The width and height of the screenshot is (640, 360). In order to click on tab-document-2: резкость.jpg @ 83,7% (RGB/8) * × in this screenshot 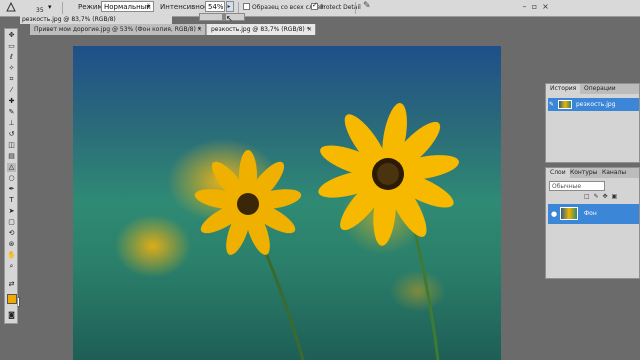, I will do `click(261, 29)`.